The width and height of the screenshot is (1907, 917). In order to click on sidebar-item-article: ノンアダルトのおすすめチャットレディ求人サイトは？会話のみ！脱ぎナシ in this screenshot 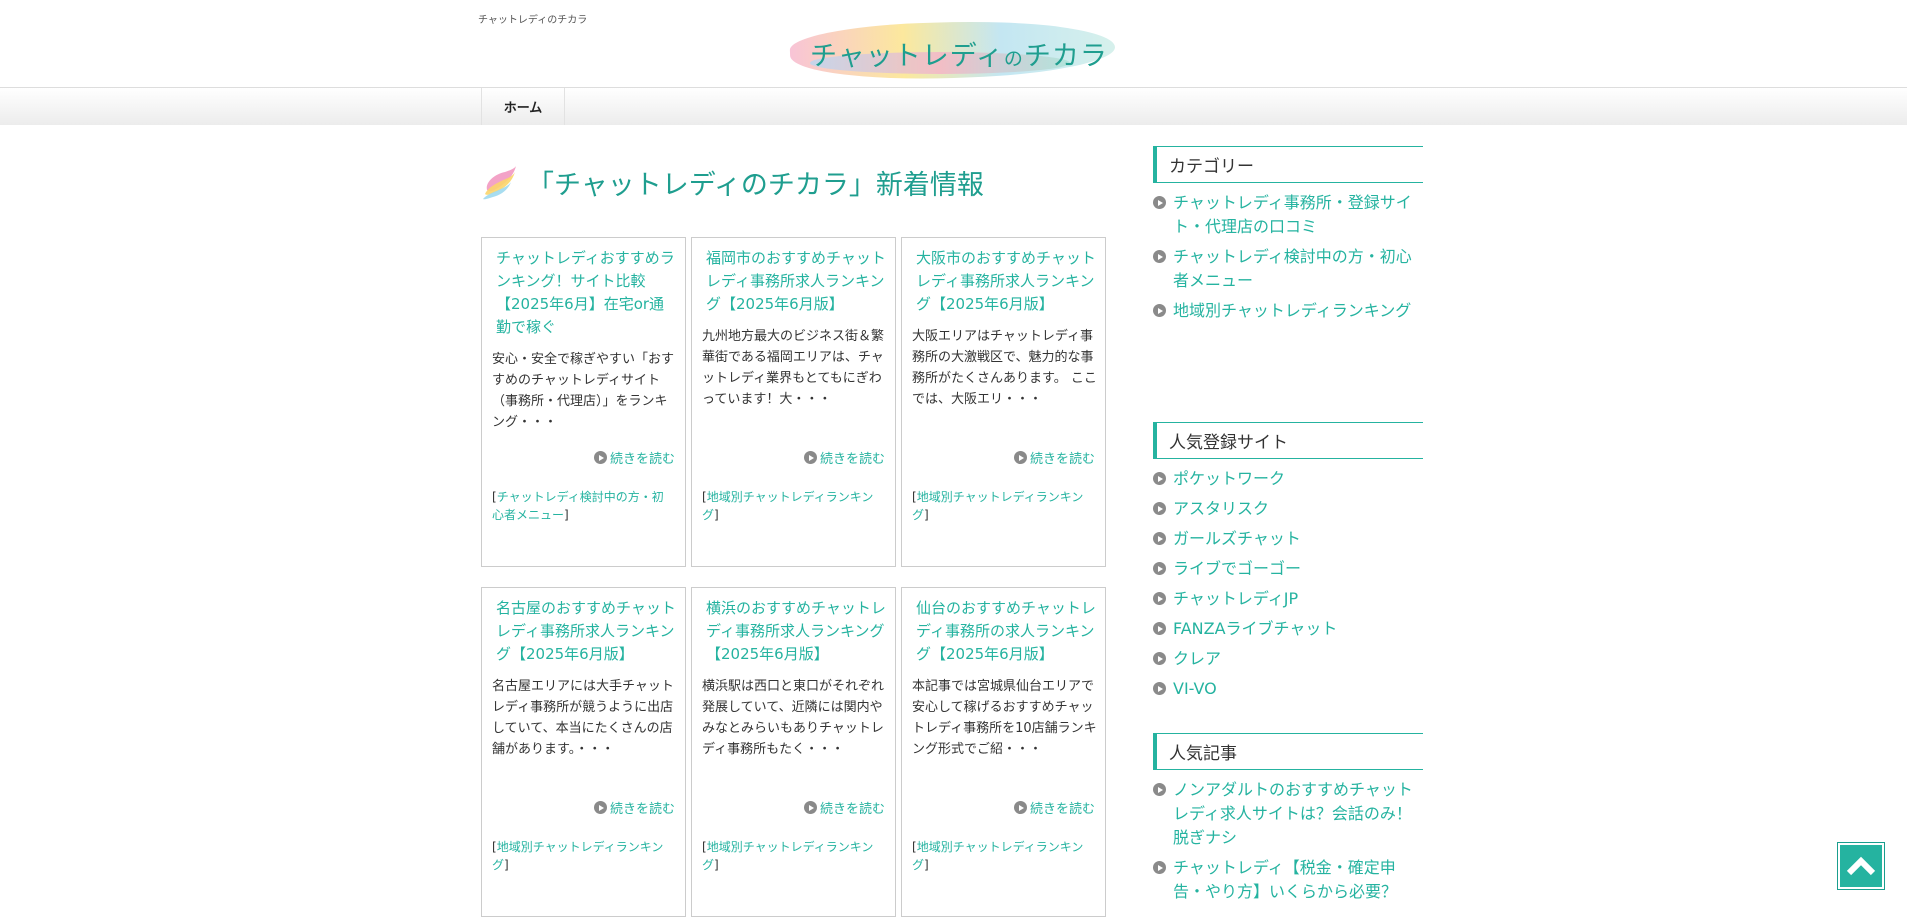, I will do `click(1288, 814)`.